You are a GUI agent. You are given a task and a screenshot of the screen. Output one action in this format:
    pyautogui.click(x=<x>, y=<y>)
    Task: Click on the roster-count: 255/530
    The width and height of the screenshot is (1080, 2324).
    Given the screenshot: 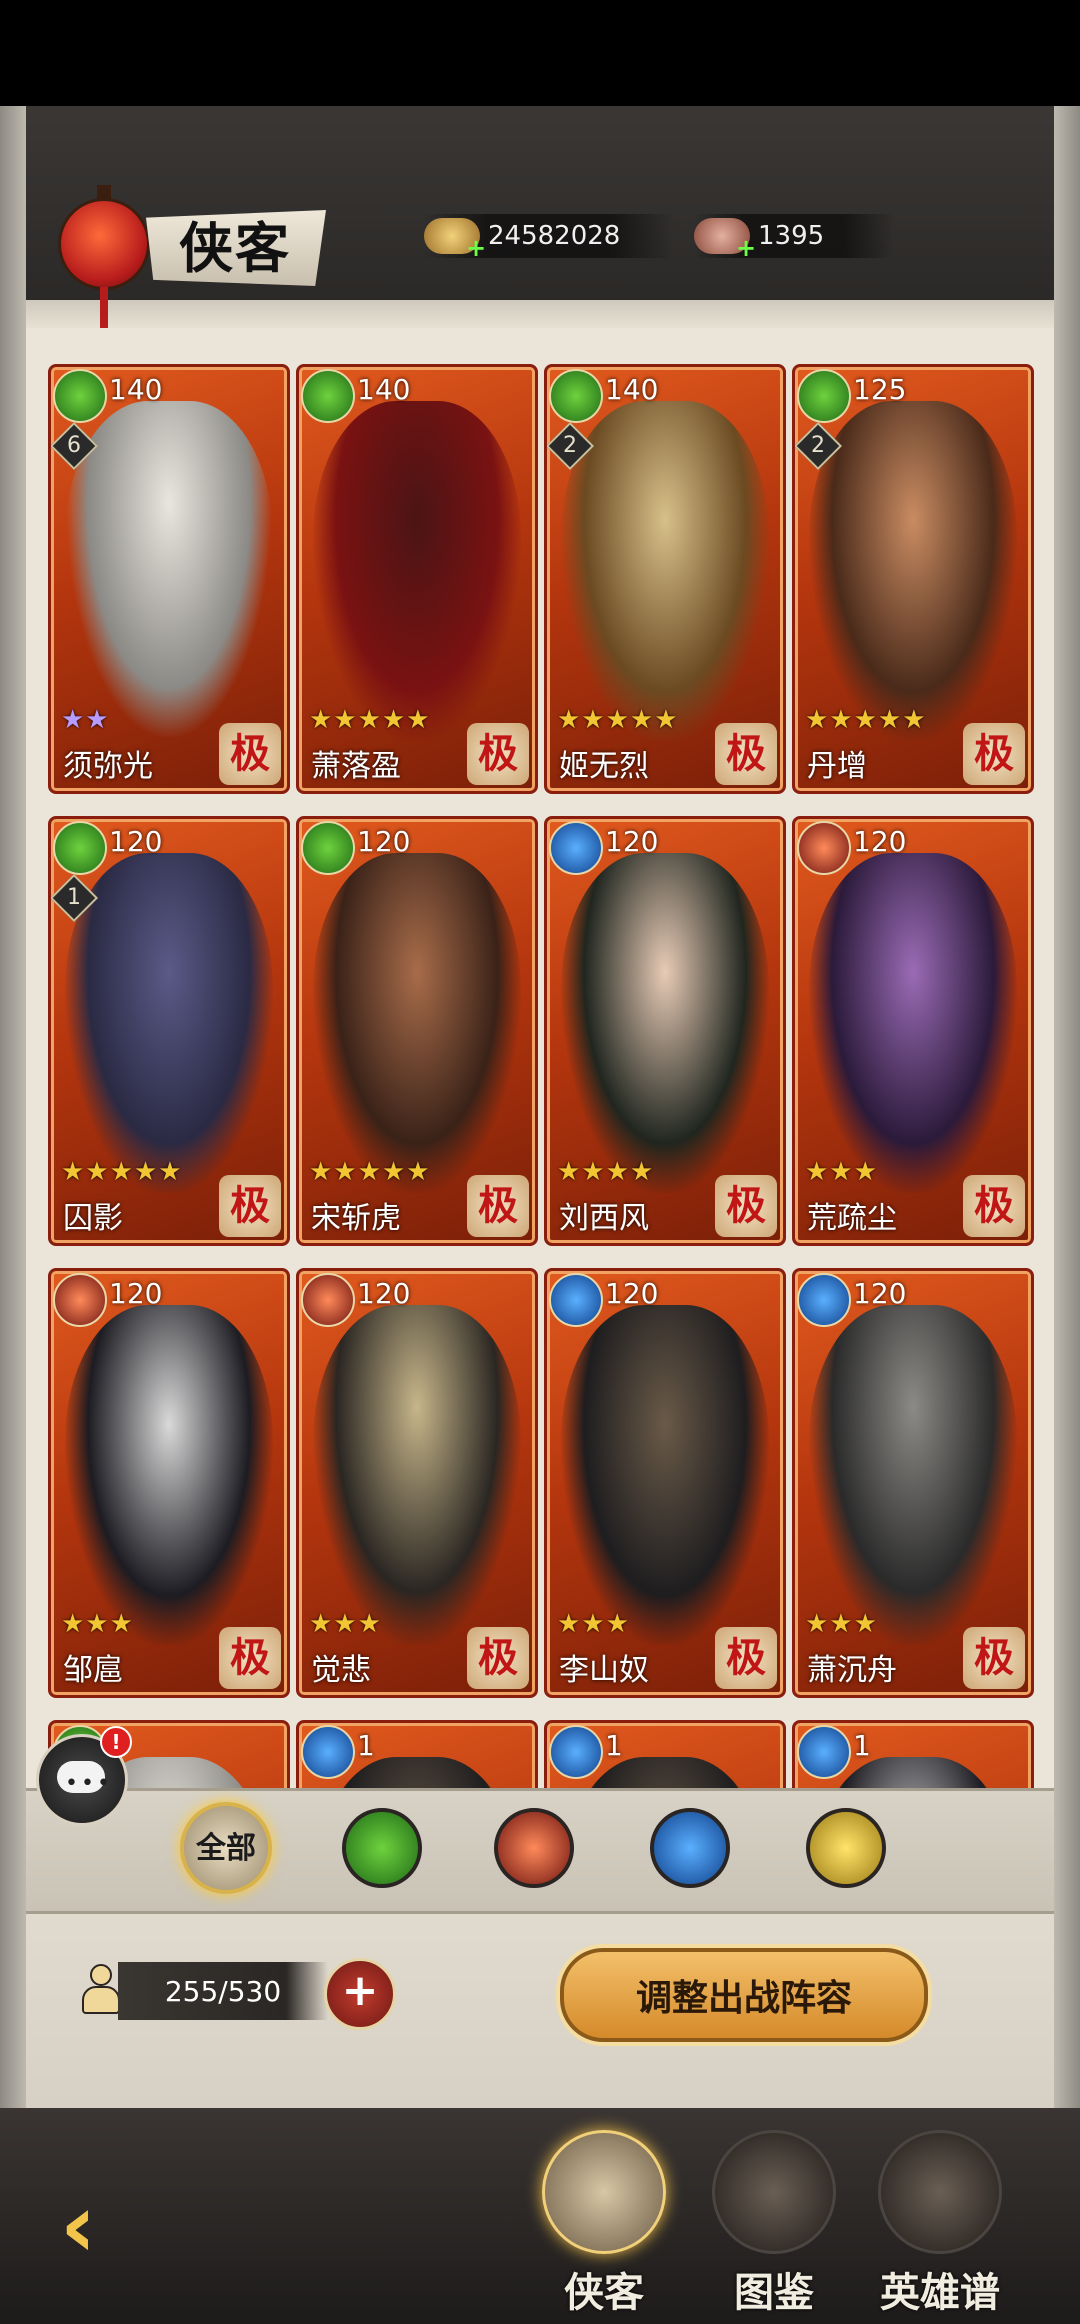 What is the action you would take?
    pyautogui.click(x=223, y=1991)
    